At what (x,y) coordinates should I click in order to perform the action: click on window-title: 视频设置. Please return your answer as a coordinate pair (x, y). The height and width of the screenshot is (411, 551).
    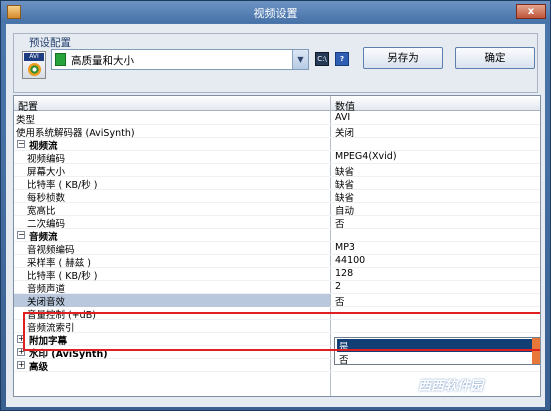
    Looking at the image, I should click on (275, 13).